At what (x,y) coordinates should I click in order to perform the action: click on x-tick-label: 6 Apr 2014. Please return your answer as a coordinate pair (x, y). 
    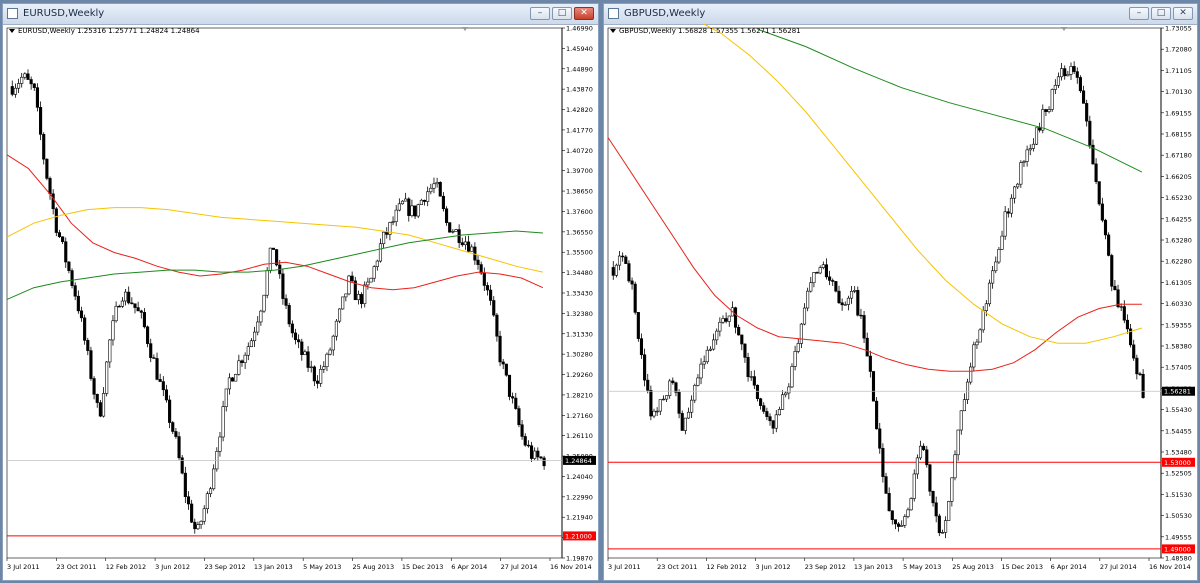
    Looking at the image, I should click on (469, 567).